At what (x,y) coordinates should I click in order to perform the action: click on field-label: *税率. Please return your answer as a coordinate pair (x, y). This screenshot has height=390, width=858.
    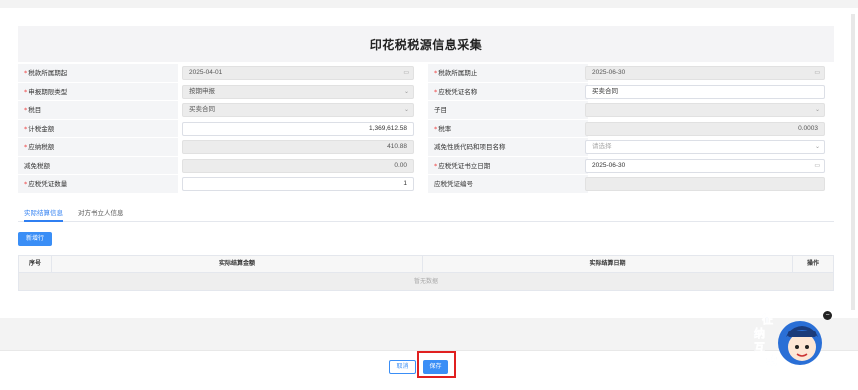
    Looking at the image, I should click on (508, 128).